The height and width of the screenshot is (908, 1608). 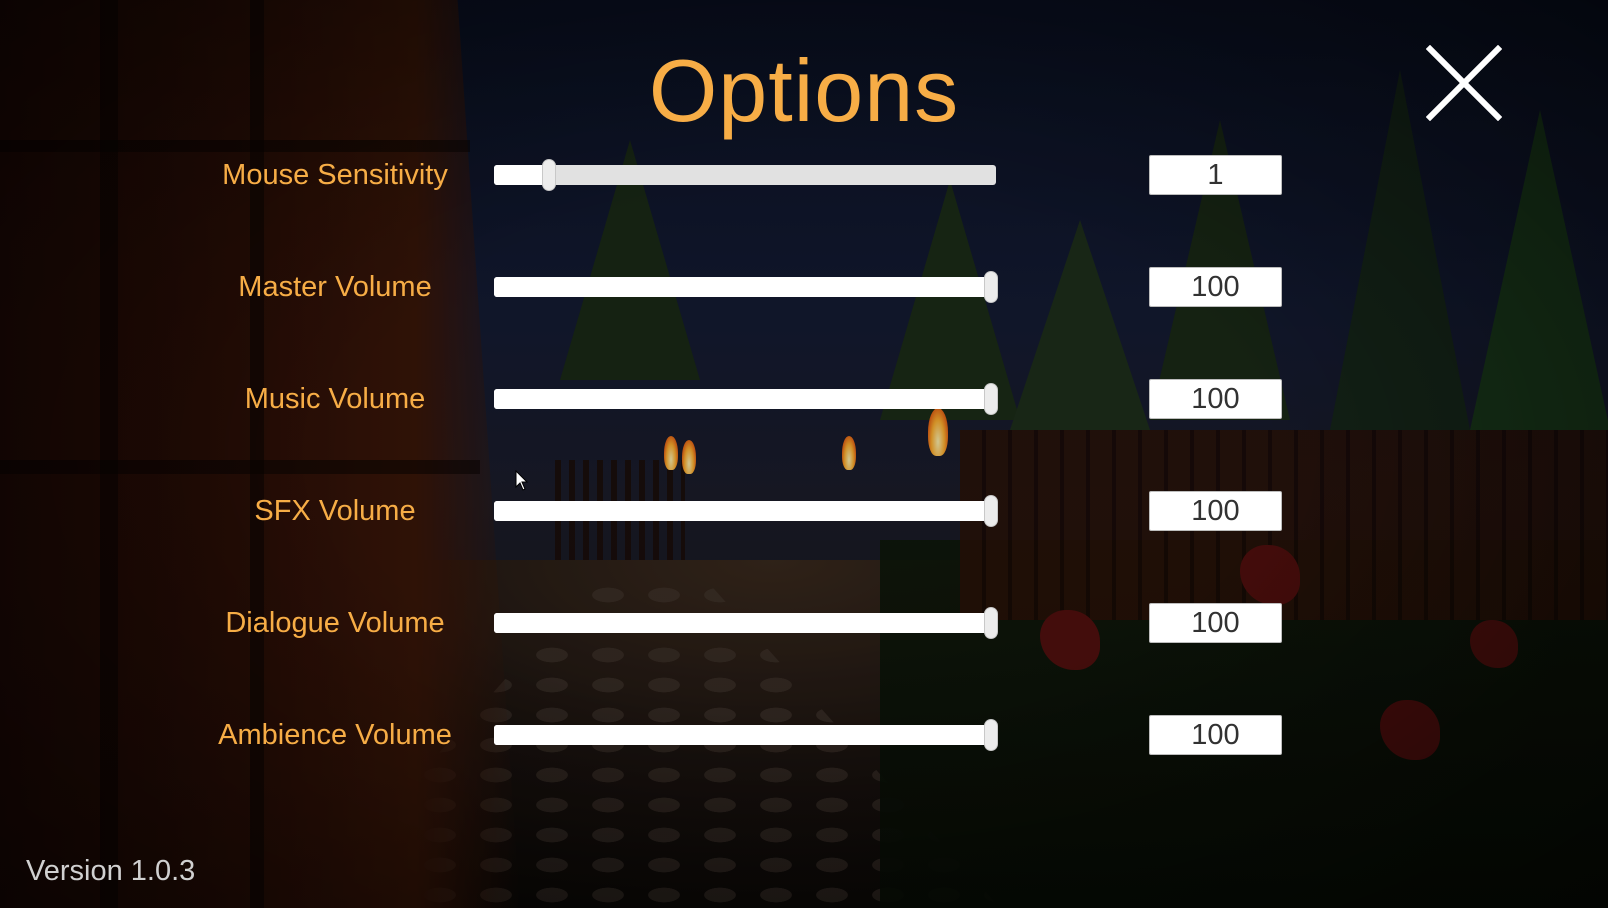 I want to click on music-volume-slider, so click(x=746, y=399).